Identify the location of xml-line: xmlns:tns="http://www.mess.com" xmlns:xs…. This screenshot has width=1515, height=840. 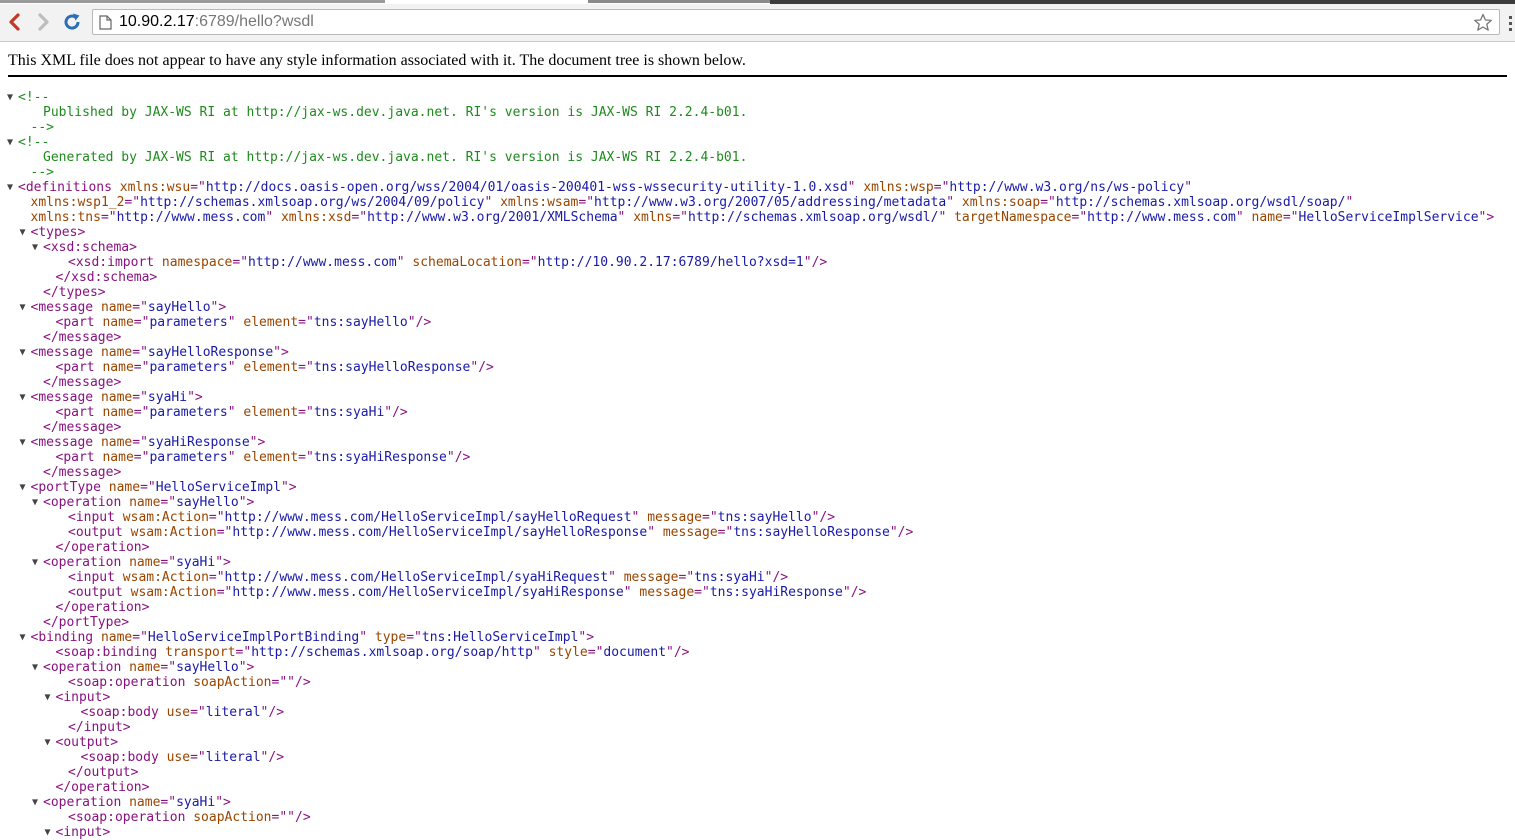
(757, 217).